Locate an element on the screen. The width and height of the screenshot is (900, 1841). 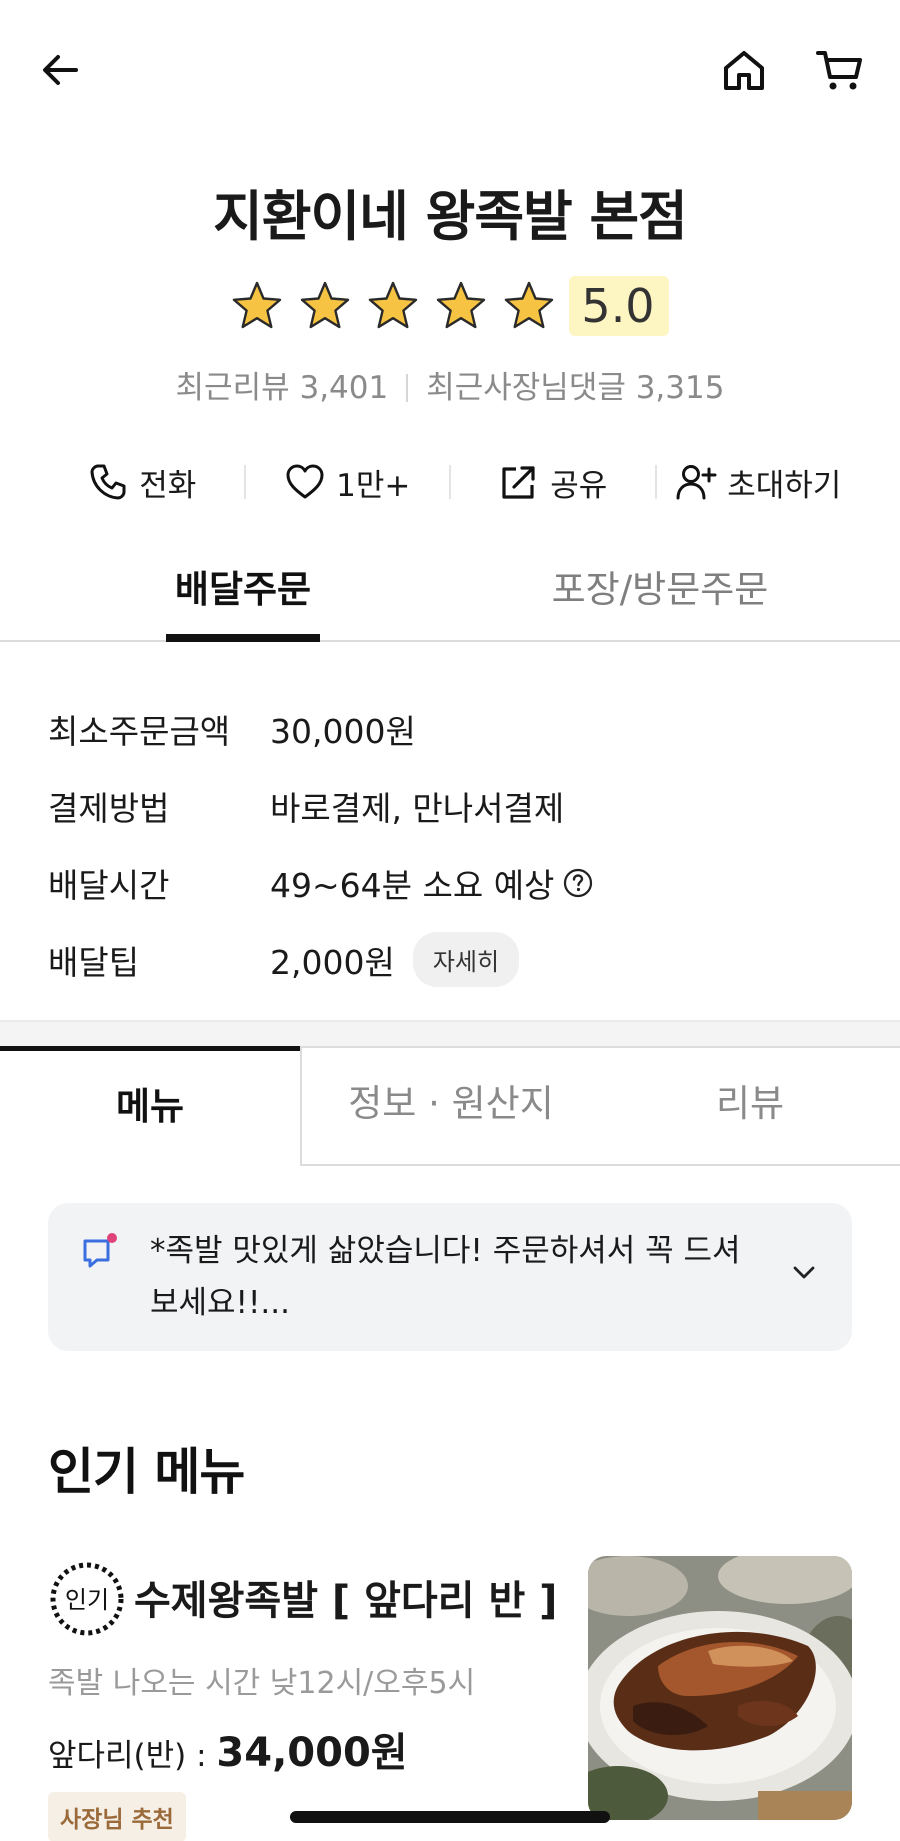
info-row-payment: 결제방법 바로결제, 만나서결제 is located at coordinates (458, 805).